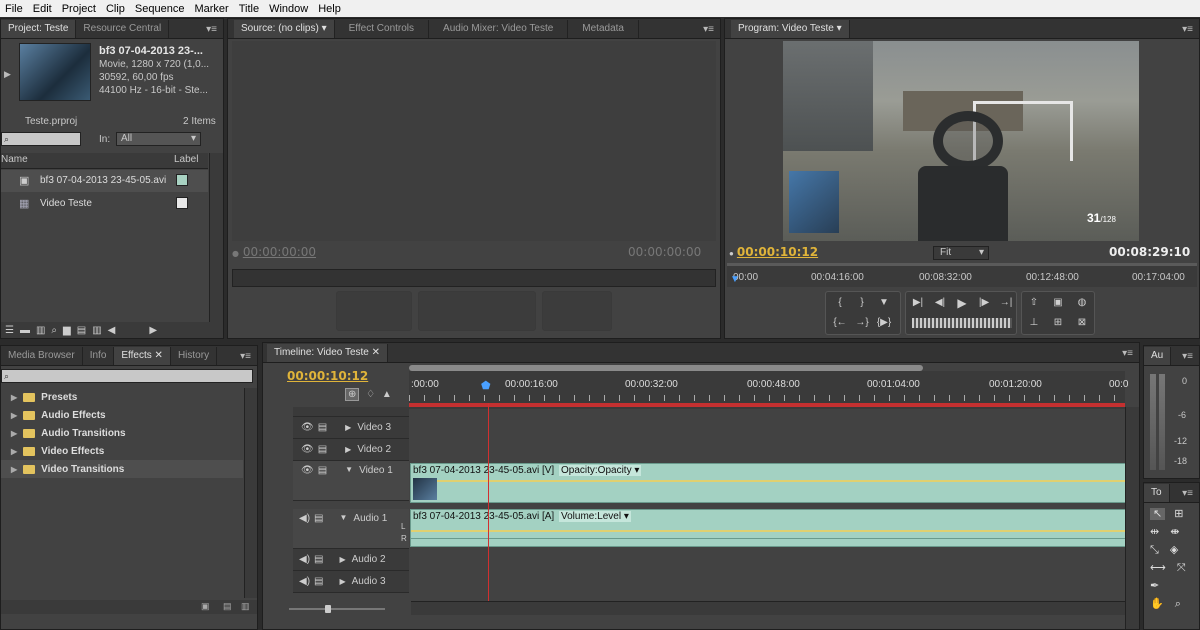 The image size is (1200, 630). I want to click on step-forward-icon: |▶, so click(984, 303).